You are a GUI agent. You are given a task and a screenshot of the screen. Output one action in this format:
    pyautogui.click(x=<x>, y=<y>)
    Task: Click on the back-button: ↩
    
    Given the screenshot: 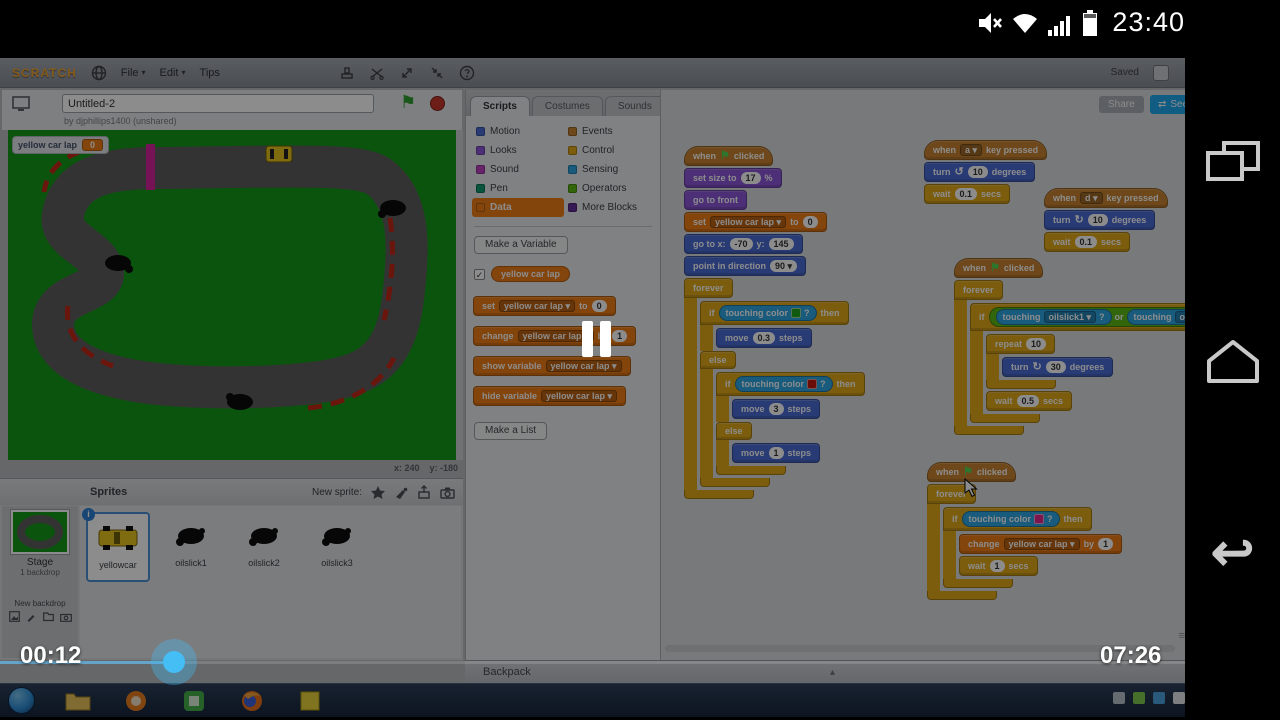 What is the action you would take?
    pyautogui.click(x=1233, y=553)
    